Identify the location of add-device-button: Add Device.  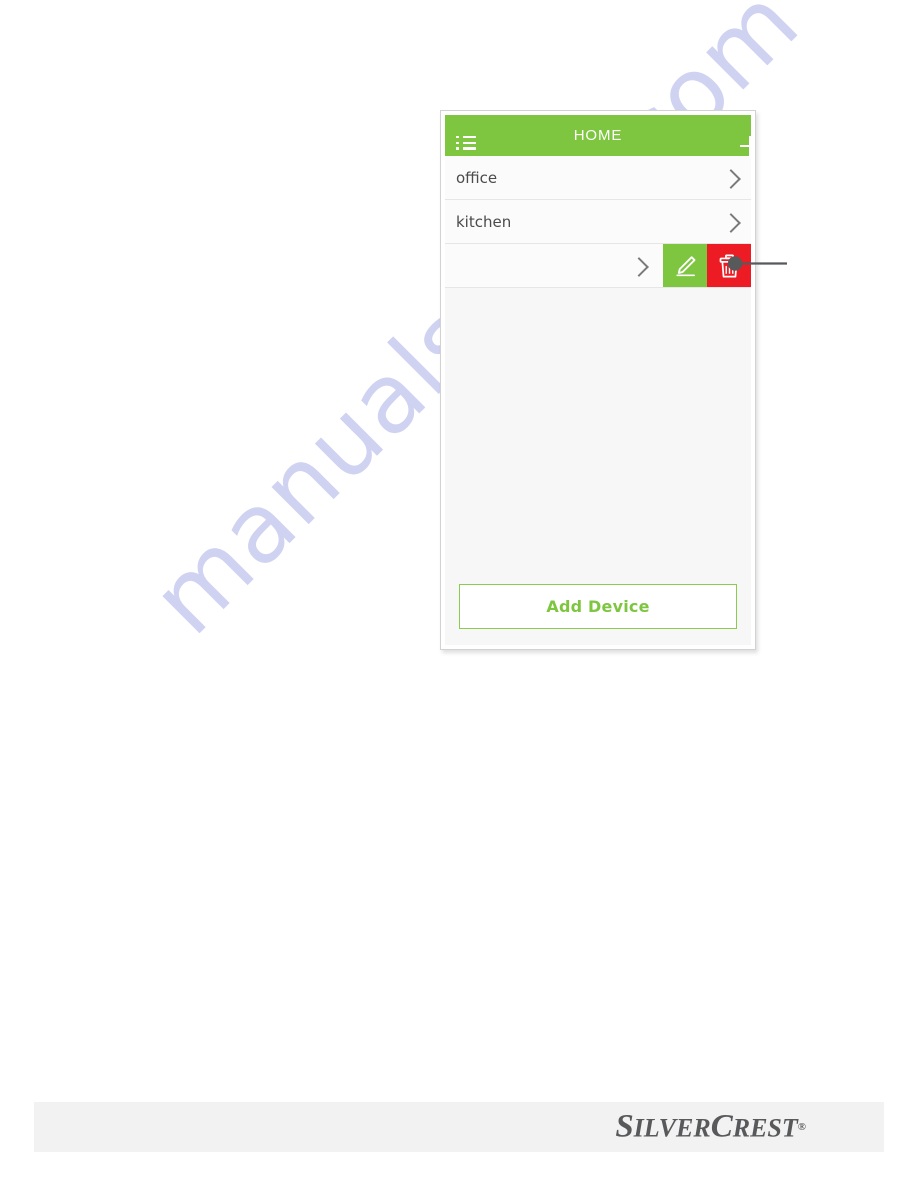
(598, 606).